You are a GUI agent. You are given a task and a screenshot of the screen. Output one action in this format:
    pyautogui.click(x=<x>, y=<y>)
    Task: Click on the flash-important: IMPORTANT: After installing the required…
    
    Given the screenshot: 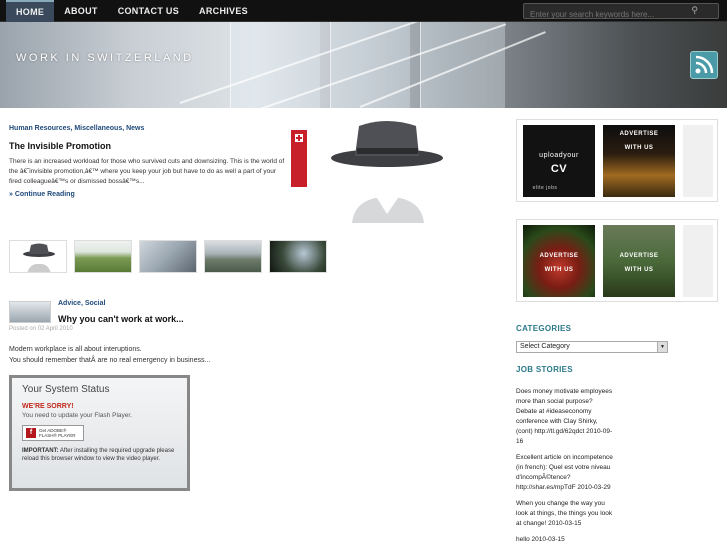 What is the action you would take?
    pyautogui.click(x=99, y=455)
    